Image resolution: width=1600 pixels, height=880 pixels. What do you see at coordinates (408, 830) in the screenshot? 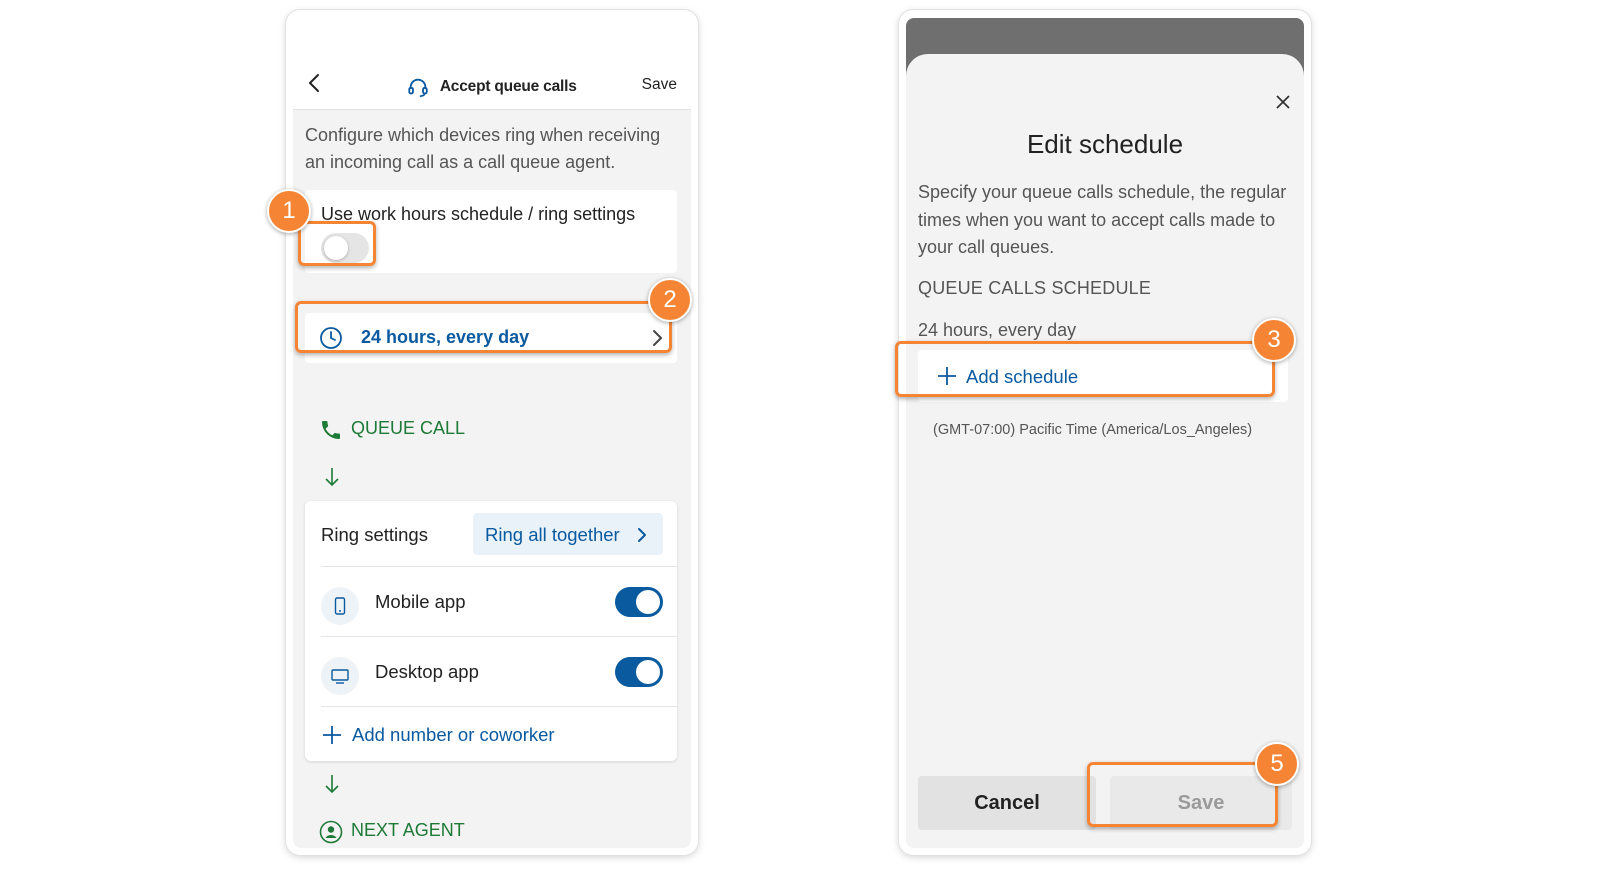
I see `next-agent-label: NEXT AGENT` at bounding box center [408, 830].